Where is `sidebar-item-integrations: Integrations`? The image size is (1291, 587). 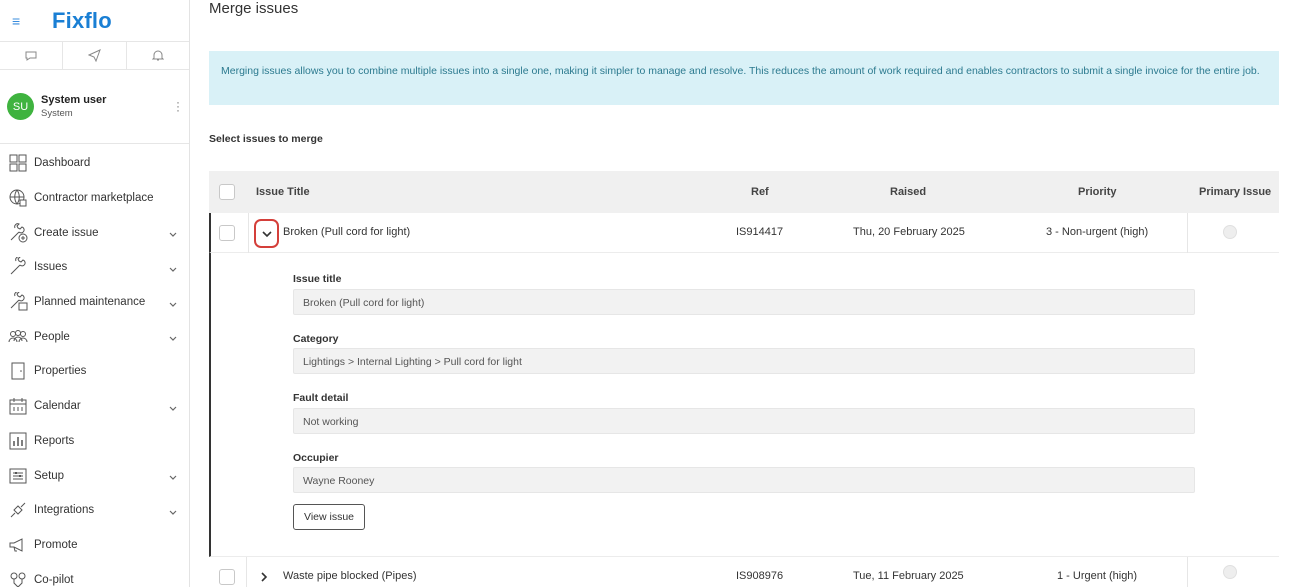
sidebar-item-integrations: Integrations is located at coordinates (94, 510).